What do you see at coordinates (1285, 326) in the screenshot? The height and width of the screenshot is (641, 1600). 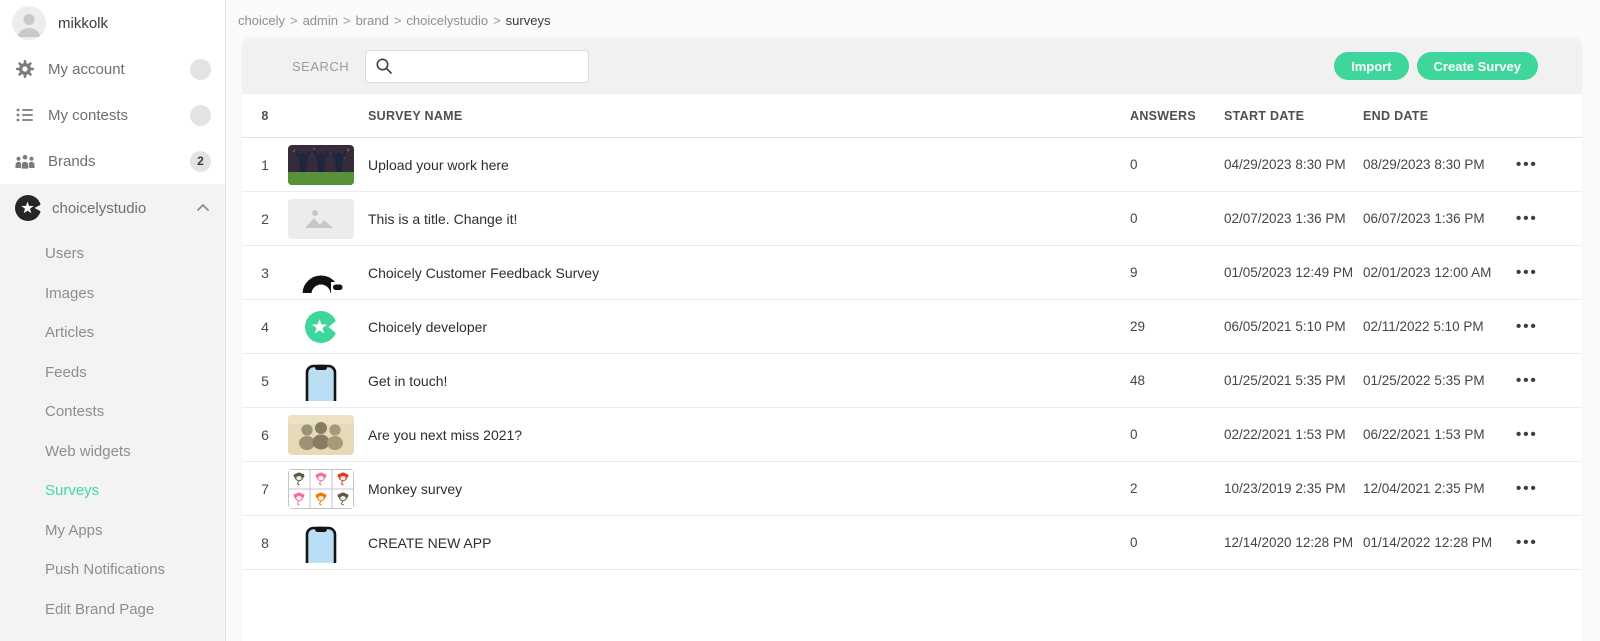 I see `start-date: 06/05/2021 5:10 PM` at bounding box center [1285, 326].